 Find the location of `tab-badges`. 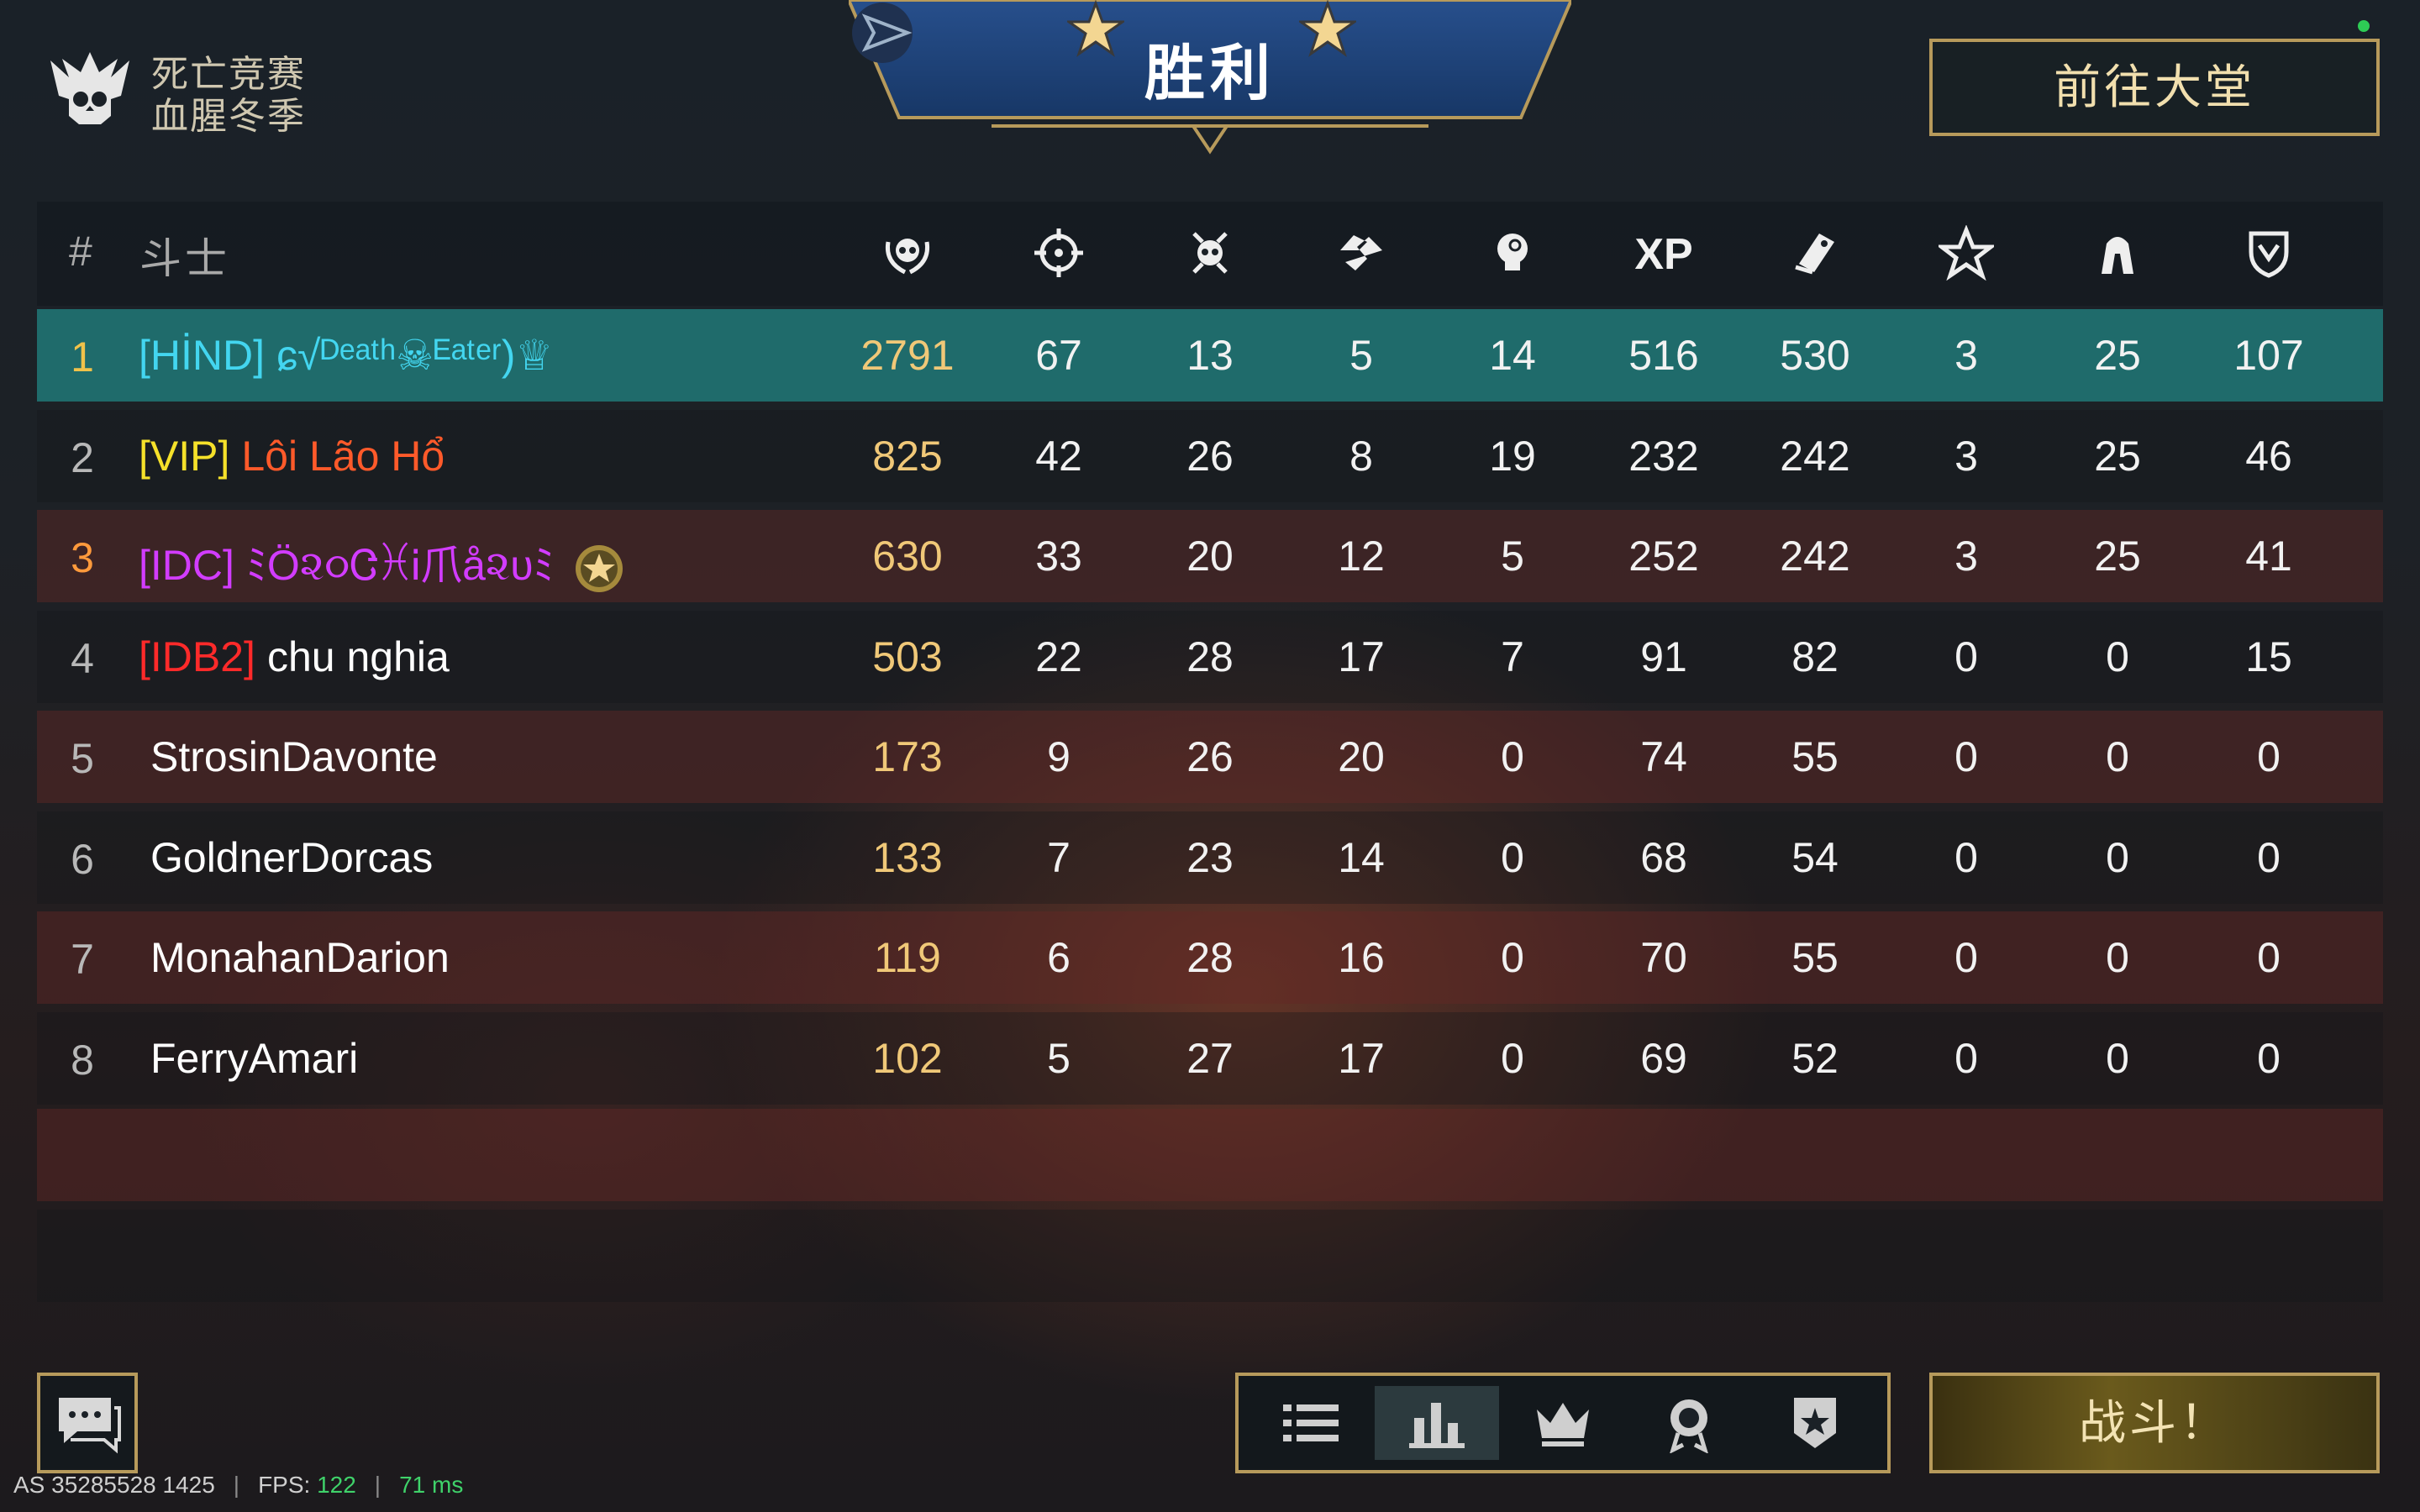

tab-badges is located at coordinates (1815, 1423).